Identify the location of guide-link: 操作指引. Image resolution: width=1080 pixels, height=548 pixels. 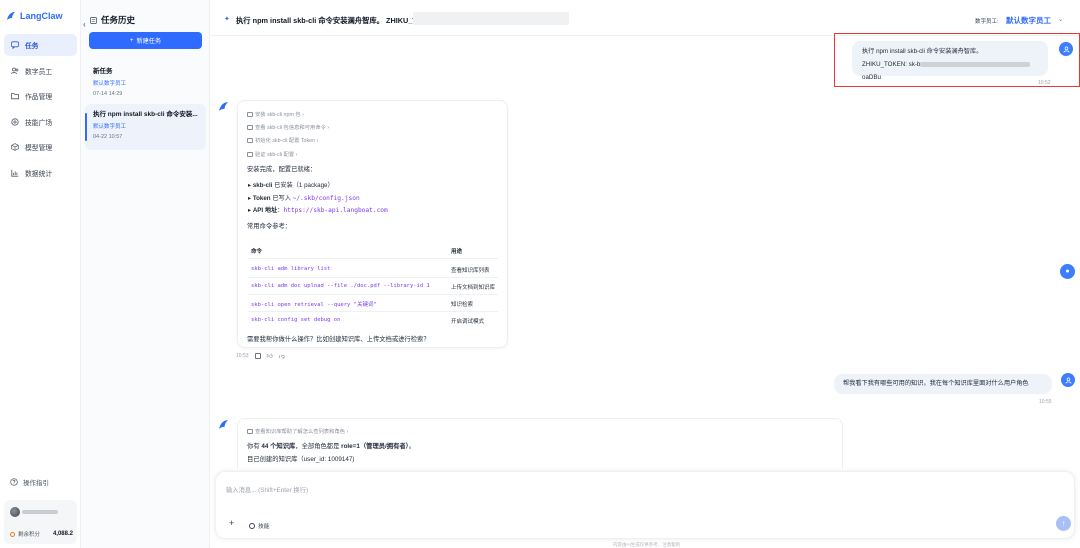
(29, 482).